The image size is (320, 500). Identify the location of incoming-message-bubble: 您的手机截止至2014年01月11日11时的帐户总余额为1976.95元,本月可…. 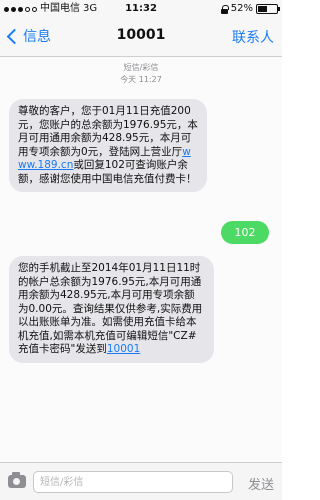
(111, 309).